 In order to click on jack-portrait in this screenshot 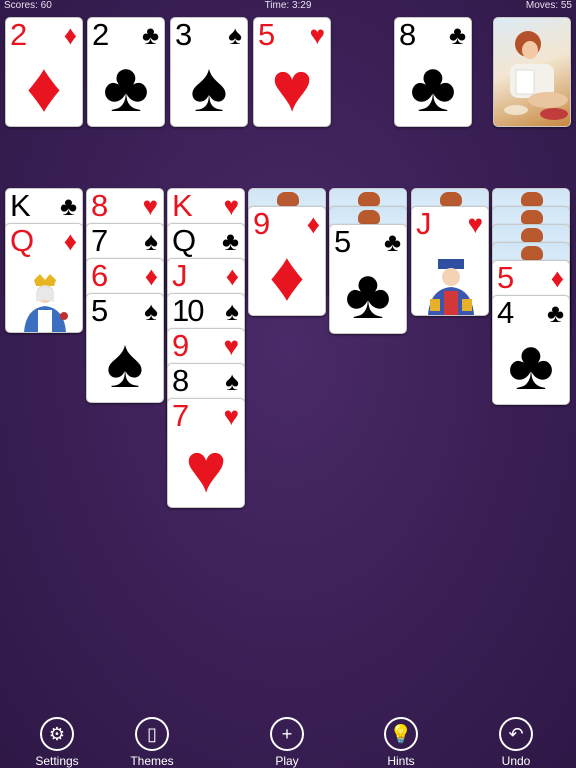, I will do `click(451, 287)`.